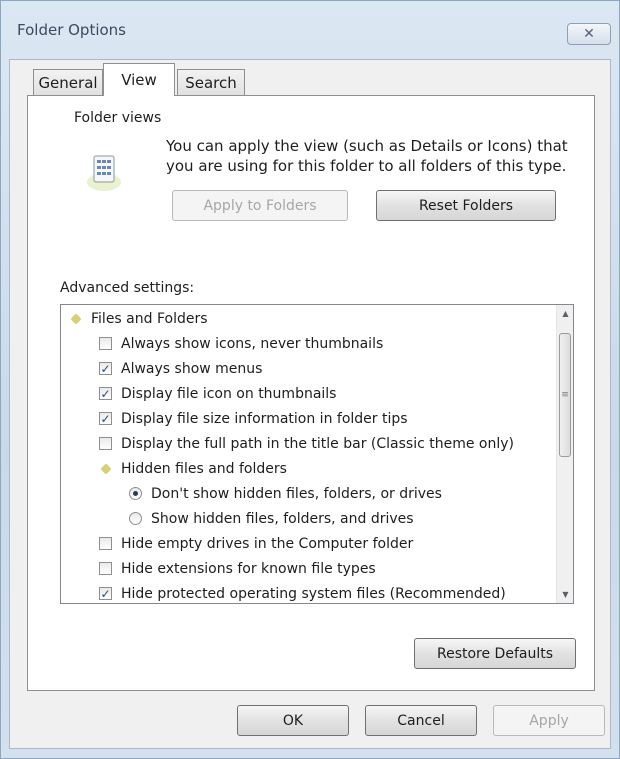 The image size is (620, 759). What do you see at coordinates (293, 720) in the screenshot?
I see `ok-button: OK` at bounding box center [293, 720].